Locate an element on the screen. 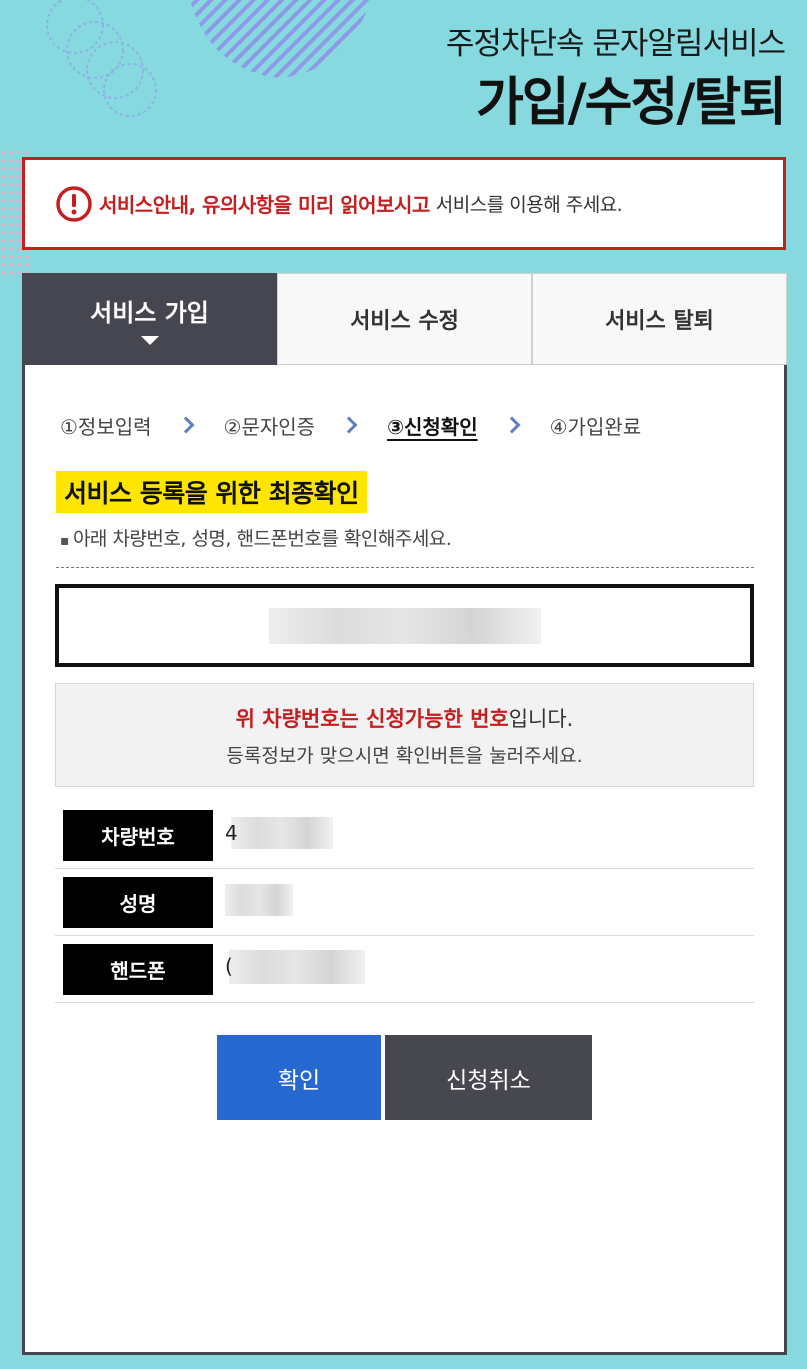 This screenshot has width=807, height=1369. detail-value-name is located at coordinates (259, 902).